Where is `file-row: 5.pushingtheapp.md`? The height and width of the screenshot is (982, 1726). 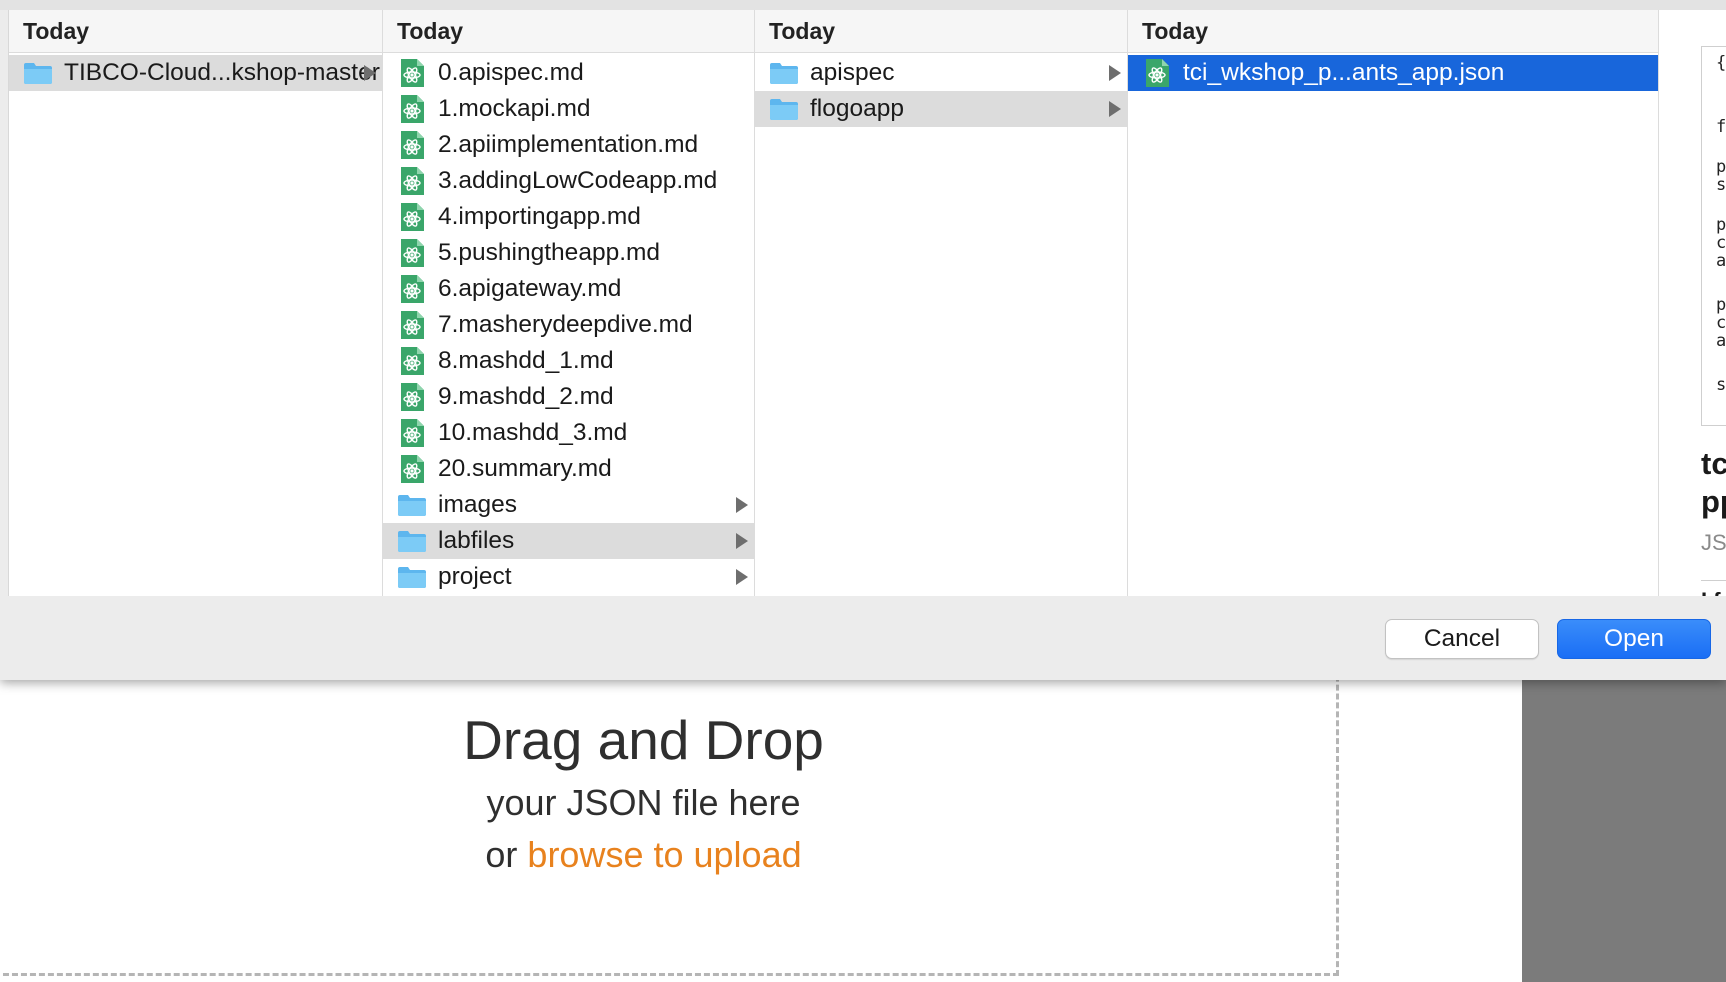 file-row: 5.pushingtheapp.md is located at coordinates (568, 253).